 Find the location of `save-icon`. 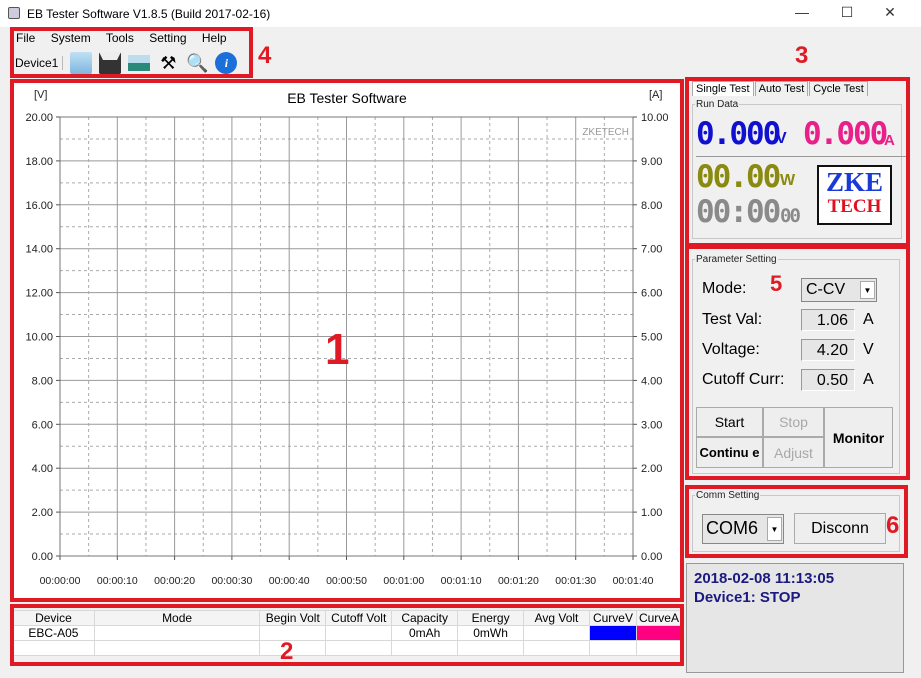

save-icon is located at coordinates (110, 63).